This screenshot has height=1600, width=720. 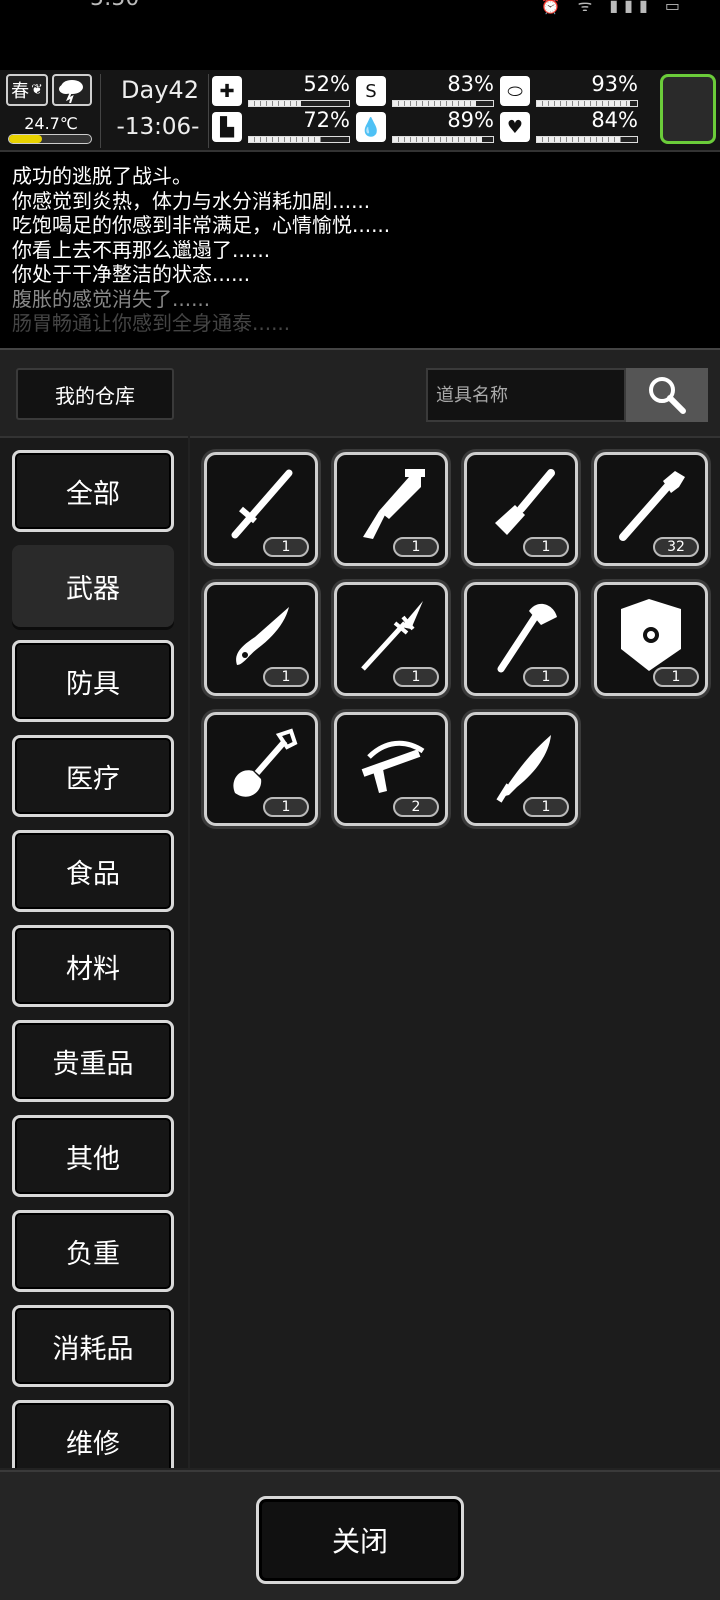 What do you see at coordinates (51, 123) in the screenshot?
I see `temperature: 24.7℃` at bounding box center [51, 123].